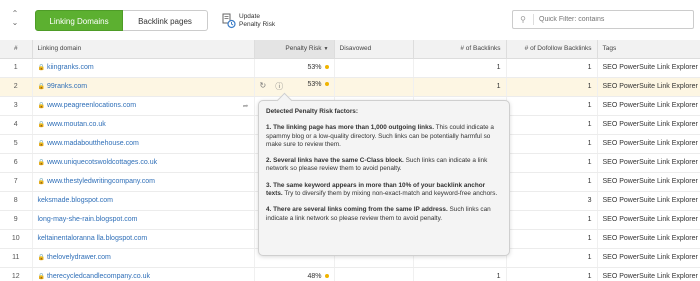 This screenshot has width=700, height=281. Describe the element at coordinates (143, 201) in the screenshot. I see `linking-domain-cell: keksmade.blogspot.com` at that location.